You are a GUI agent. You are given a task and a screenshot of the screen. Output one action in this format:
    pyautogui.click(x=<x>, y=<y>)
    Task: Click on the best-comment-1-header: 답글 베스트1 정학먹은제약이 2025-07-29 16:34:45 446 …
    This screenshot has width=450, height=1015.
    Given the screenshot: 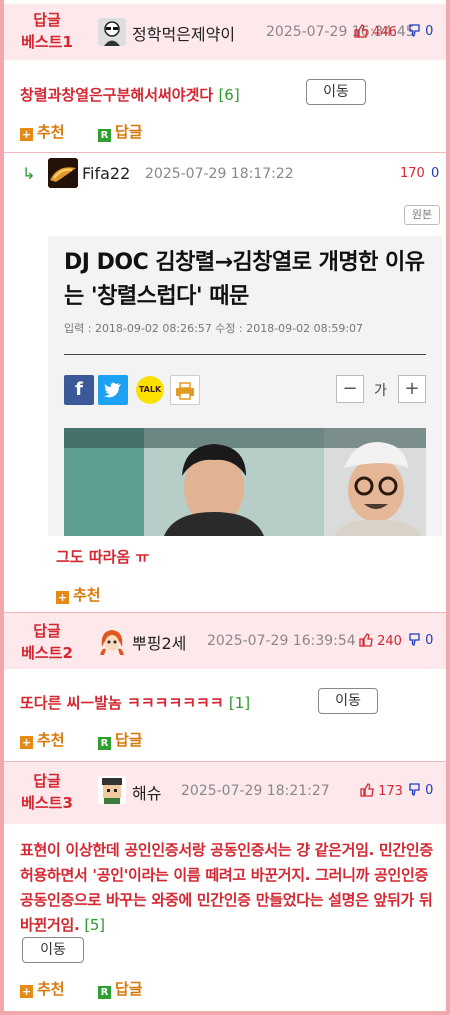 What is the action you would take?
    pyautogui.click(x=225, y=32)
    